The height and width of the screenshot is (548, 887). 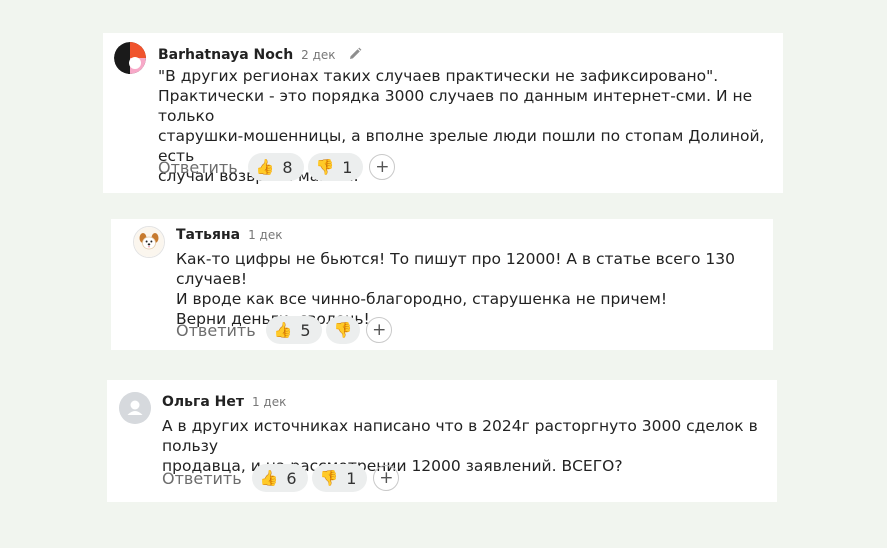 I want to click on like-button: 👍 6, so click(x=279, y=478).